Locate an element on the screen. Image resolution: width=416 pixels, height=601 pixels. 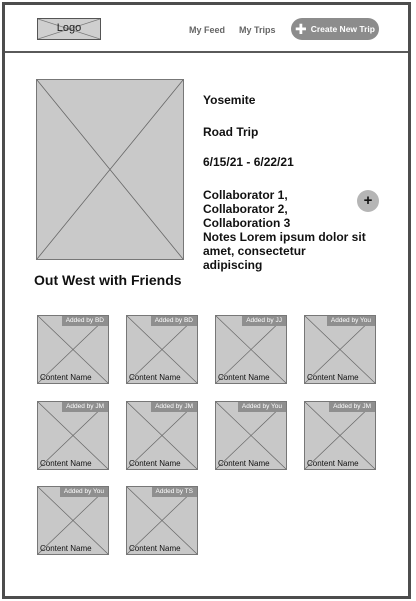
trip-type: Road Trip is located at coordinates (231, 132).